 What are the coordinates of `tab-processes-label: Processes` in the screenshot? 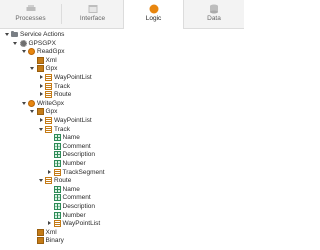 It's located at (30, 18).